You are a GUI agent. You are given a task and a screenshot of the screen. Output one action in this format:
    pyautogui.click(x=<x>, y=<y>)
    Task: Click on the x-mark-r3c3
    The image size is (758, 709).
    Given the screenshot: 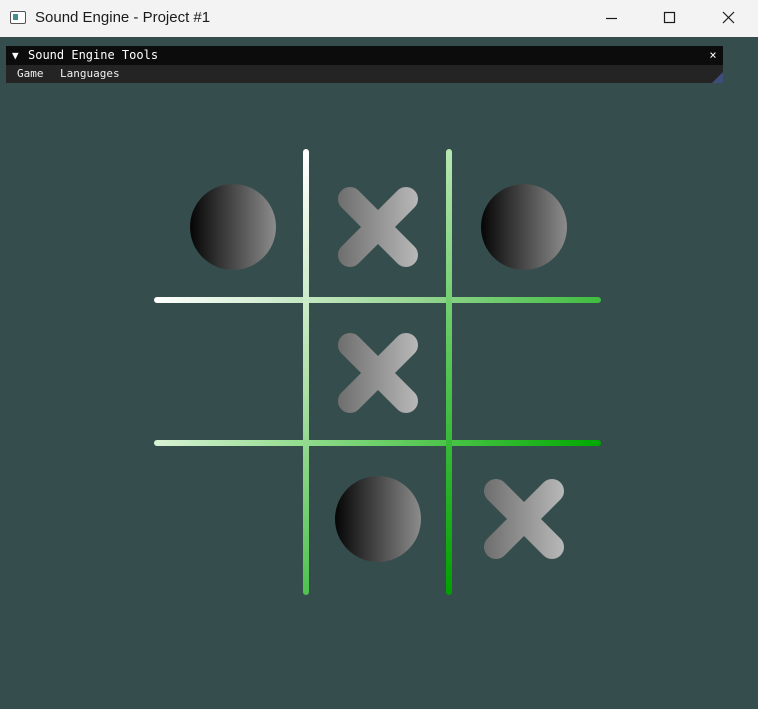 What is the action you would take?
    pyautogui.click(x=524, y=519)
    